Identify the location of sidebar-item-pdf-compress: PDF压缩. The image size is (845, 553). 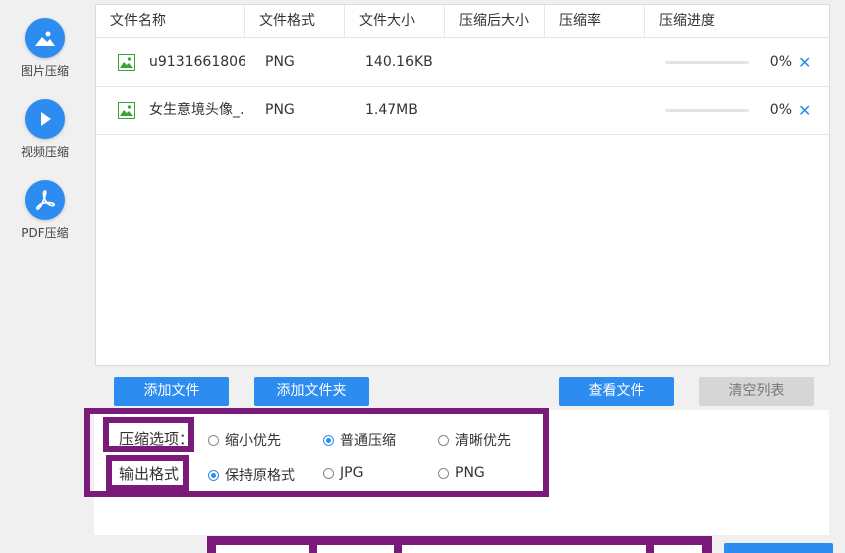
(45, 210).